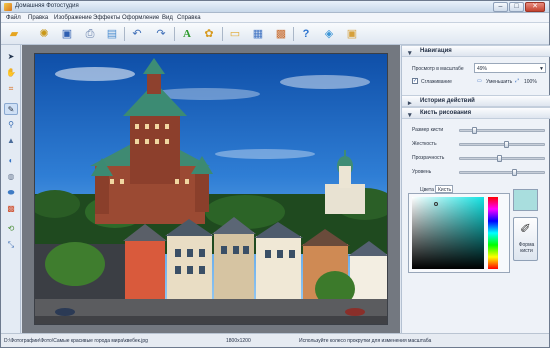  What do you see at coordinates (415, 81) in the screenshot?
I see `smoothing-checkbox: ✓` at bounding box center [415, 81].